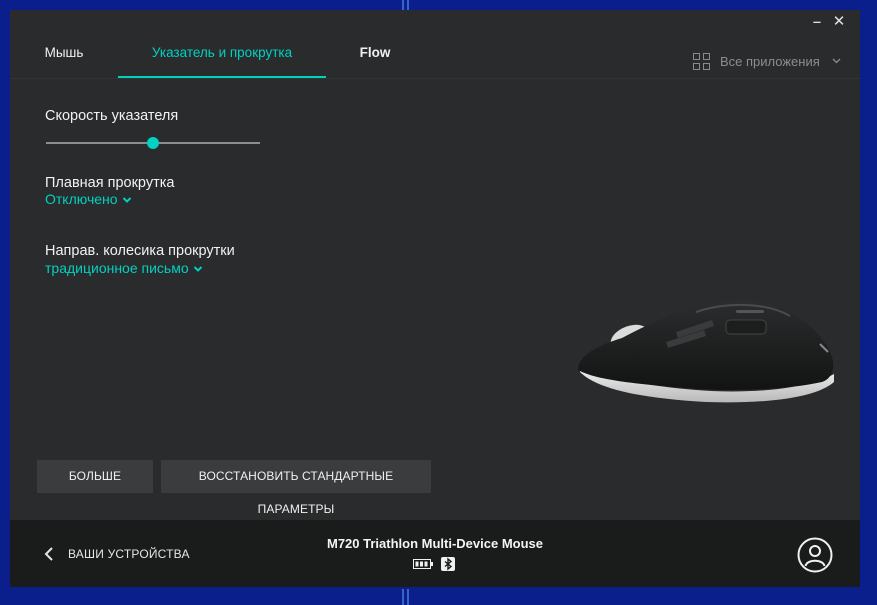 This screenshot has height=605, width=877. What do you see at coordinates (448, 564) in the screenshot?
I see `bluetooth-icon` at bounding box center [448, 564].